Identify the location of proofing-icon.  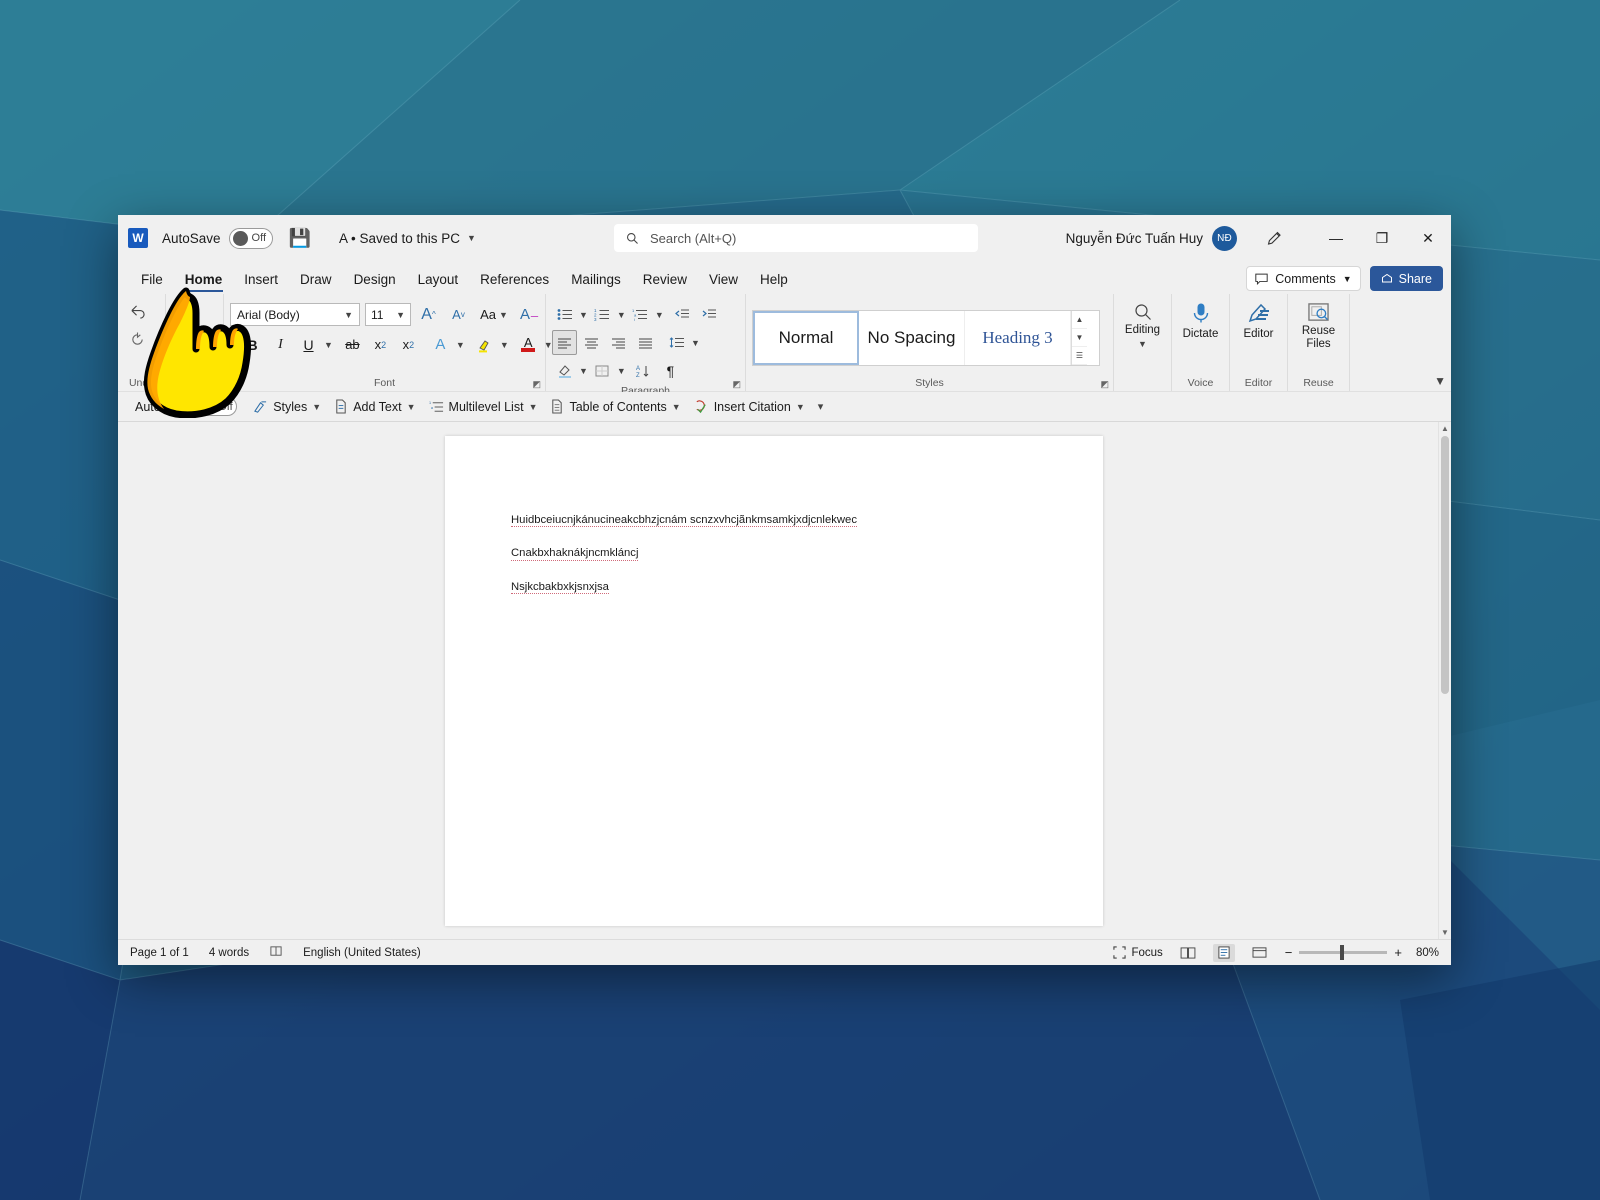
(276, 953).